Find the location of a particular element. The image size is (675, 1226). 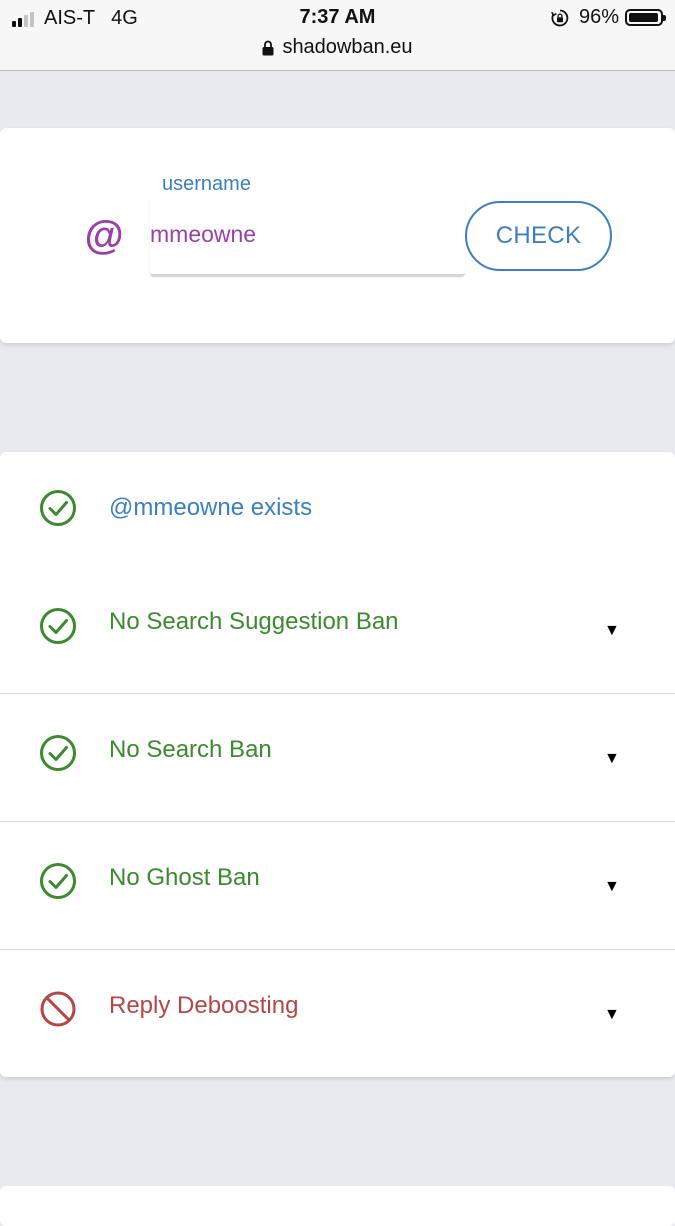

battery-icon is located at coordinates (645, 17).